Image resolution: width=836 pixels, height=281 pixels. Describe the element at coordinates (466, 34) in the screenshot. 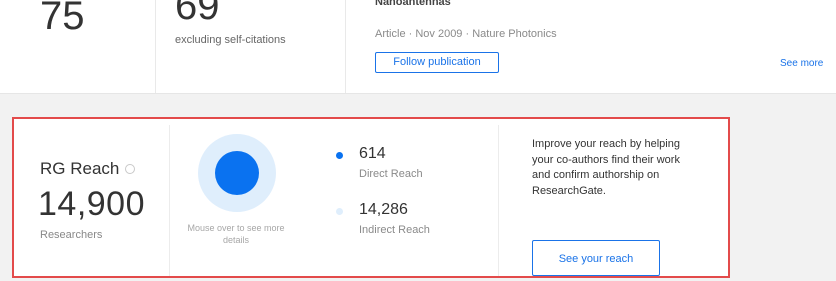

I see `publication-meta: Article · Nov 2009 · Nature Photonics` at that location.